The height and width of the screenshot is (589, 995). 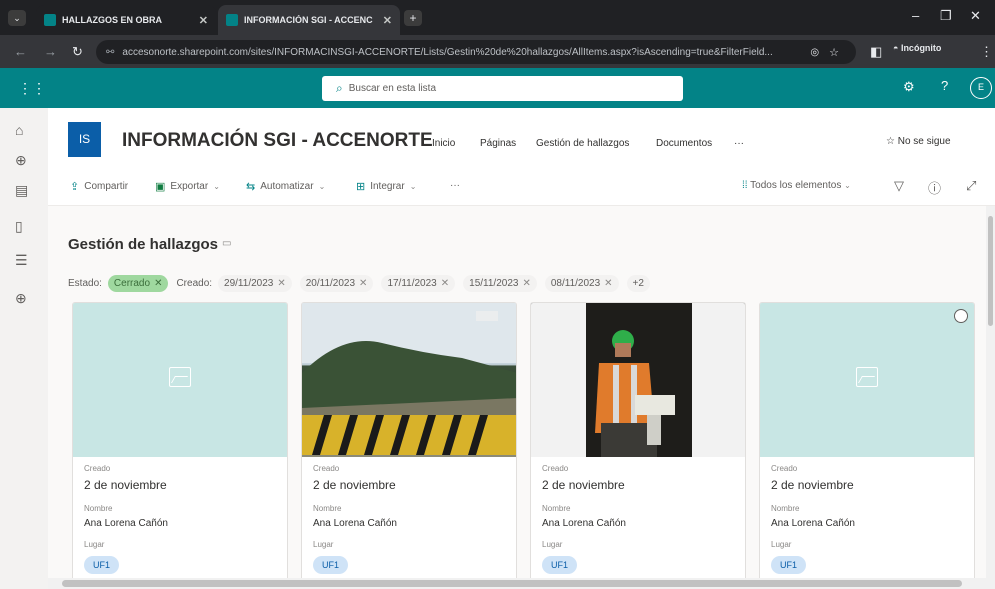 What do you see at coordinates (50, 20) in the screenshot?
I see `sharepoint-favicon-icon` at bounding box center [50, 20].